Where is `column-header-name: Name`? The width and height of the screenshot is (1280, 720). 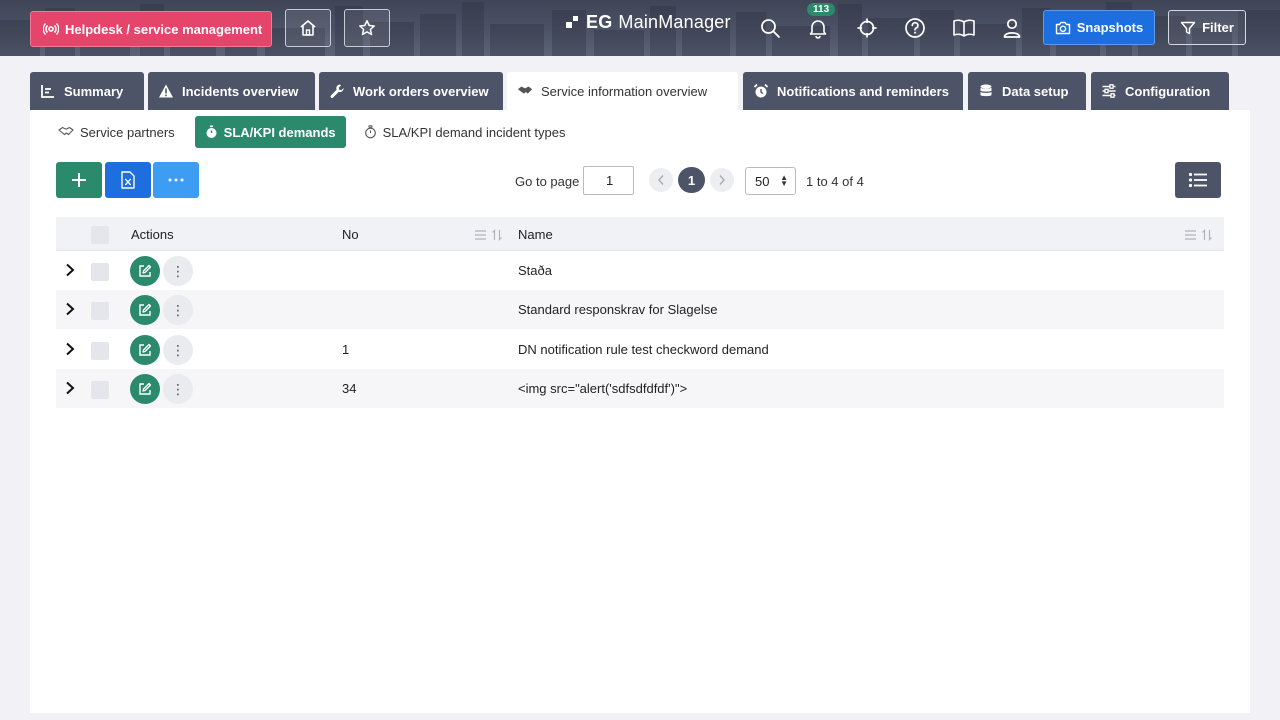 column-header-name: Name is located at coordinates (535, 234).